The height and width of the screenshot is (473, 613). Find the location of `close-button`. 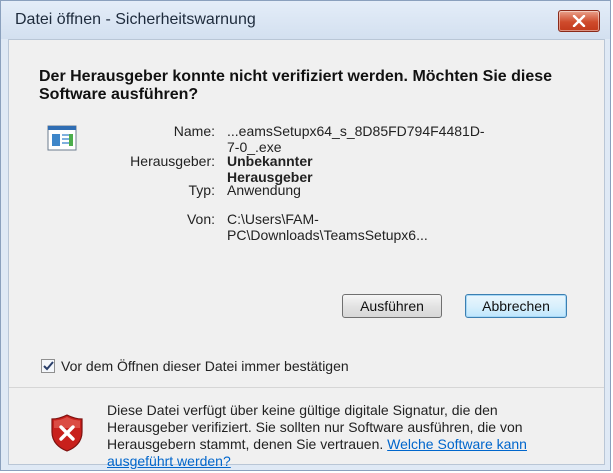

close-button is located at coordinates (579, 21).